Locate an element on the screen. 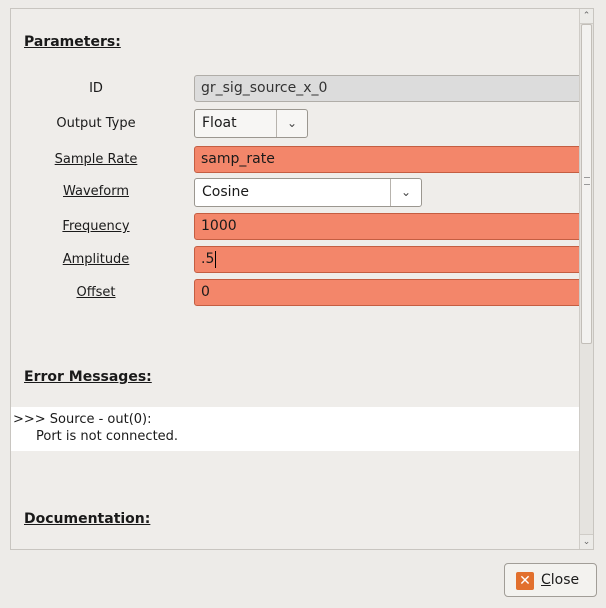 This screenshot has height=608, width=606. output-type-label: Output Type is located at coordinates (96, 123).